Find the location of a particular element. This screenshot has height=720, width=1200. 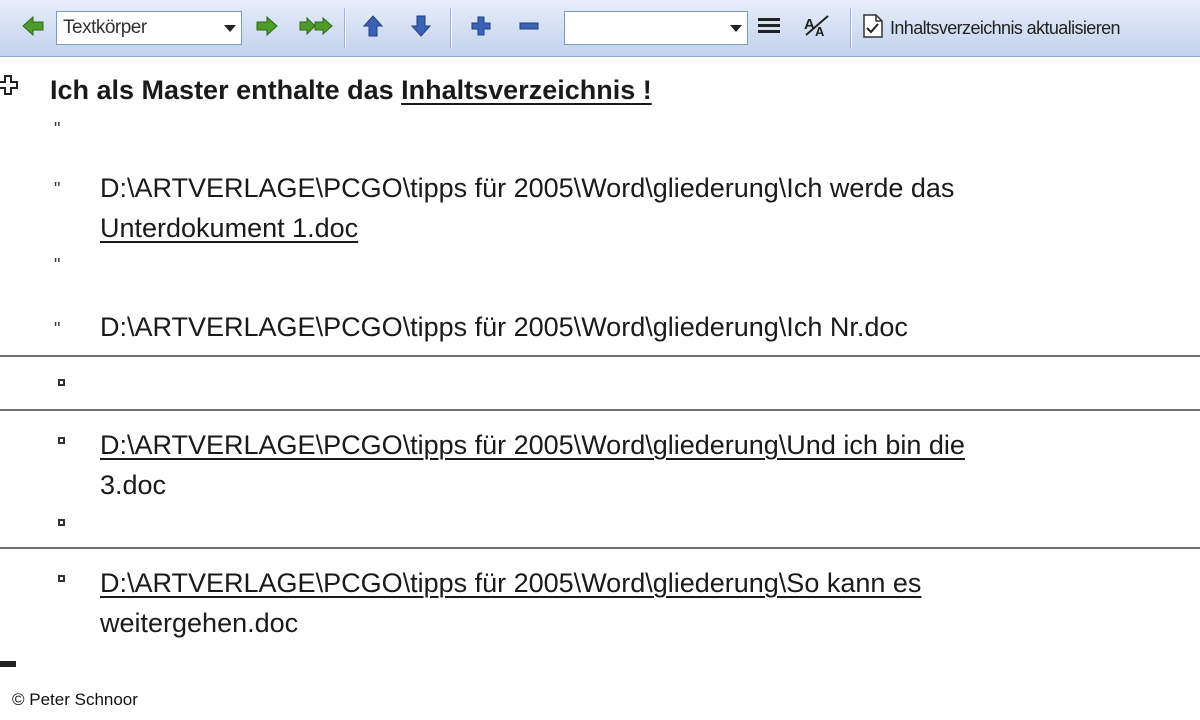

show-first-line-only-button is located at coordinates (769, 28).